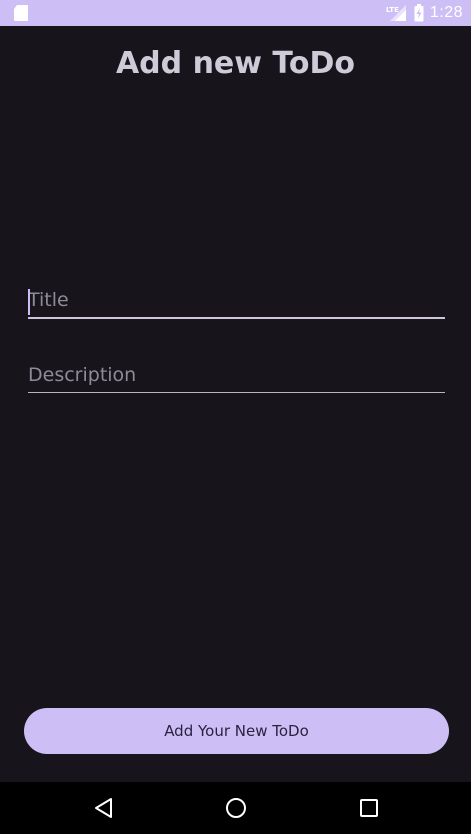 This screenshot has width=471, height=834. Describe the element at coordinates (104, 808) in the screenshot. I see `back-icon` at that location.